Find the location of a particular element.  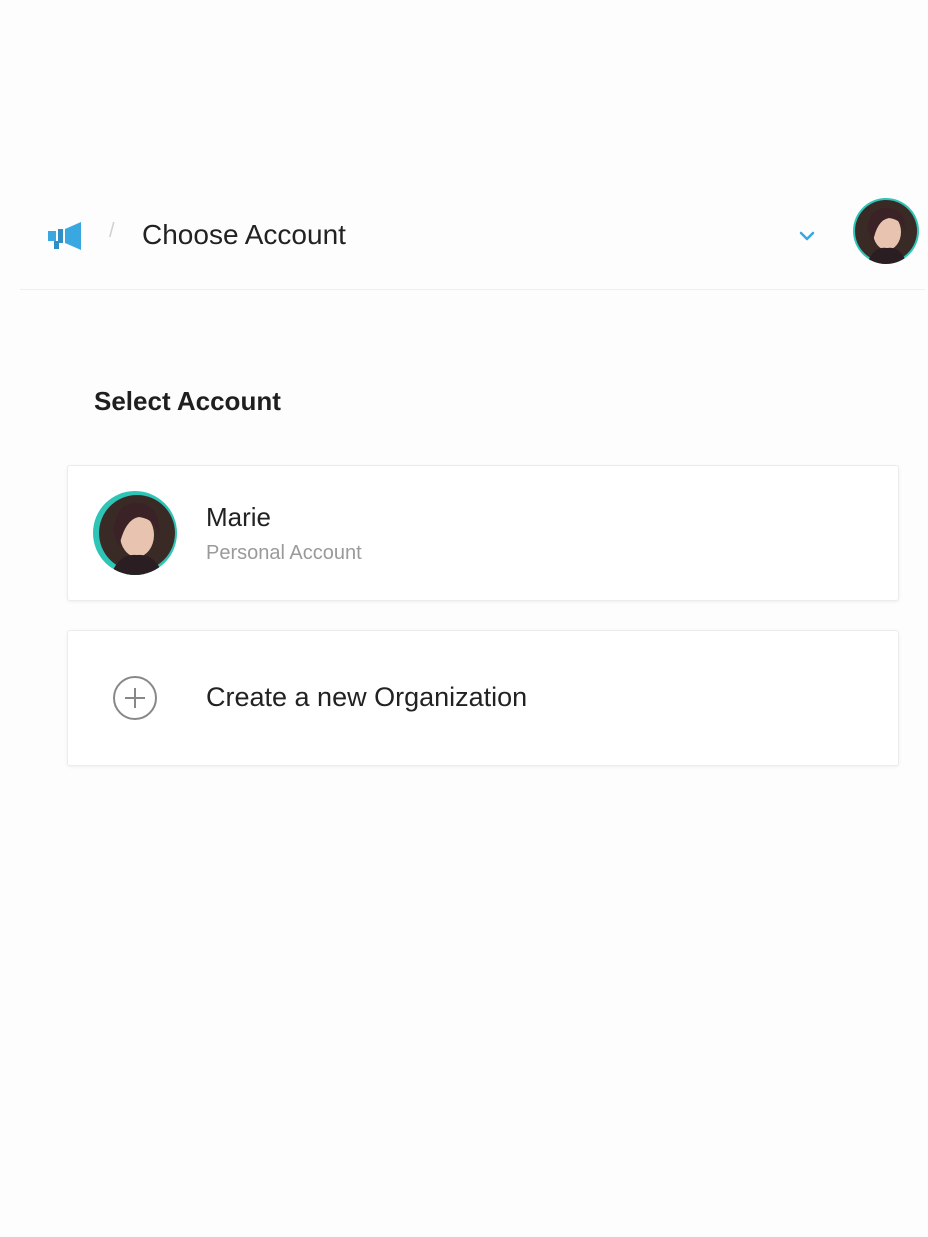

create-organization-label: Create a new Organization is located at coordinates (367, 697).